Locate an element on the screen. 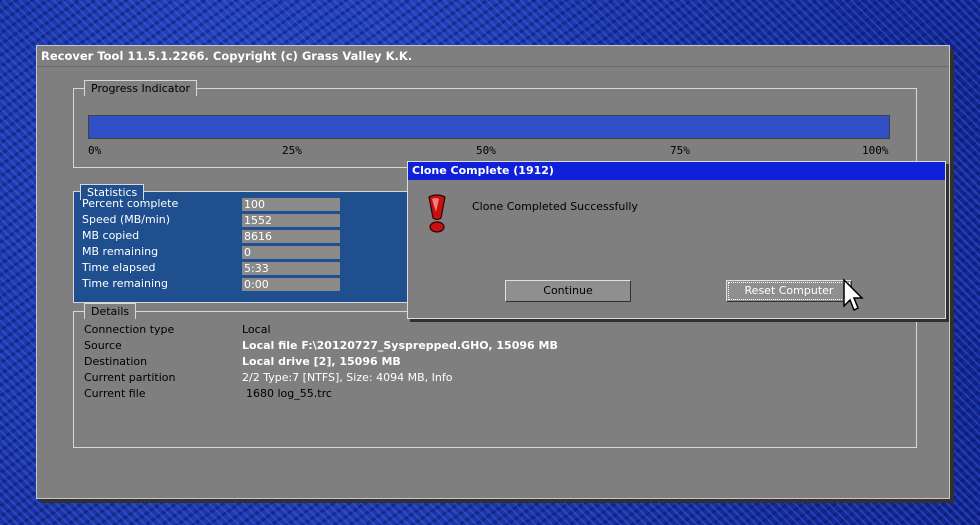  progress-bar-fill is located at coordinates (489, 127).